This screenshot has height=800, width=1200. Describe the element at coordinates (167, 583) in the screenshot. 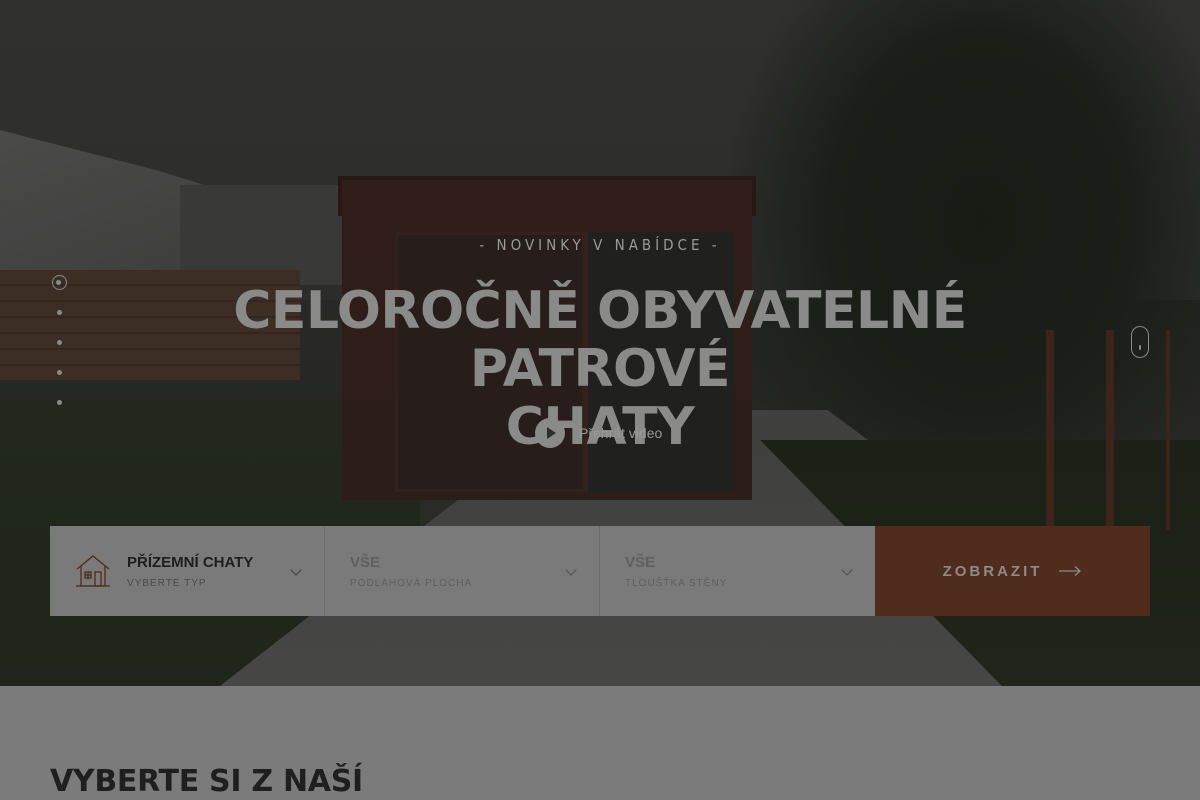

I see `filter-type-label: VYBERTE TYP` at that location.